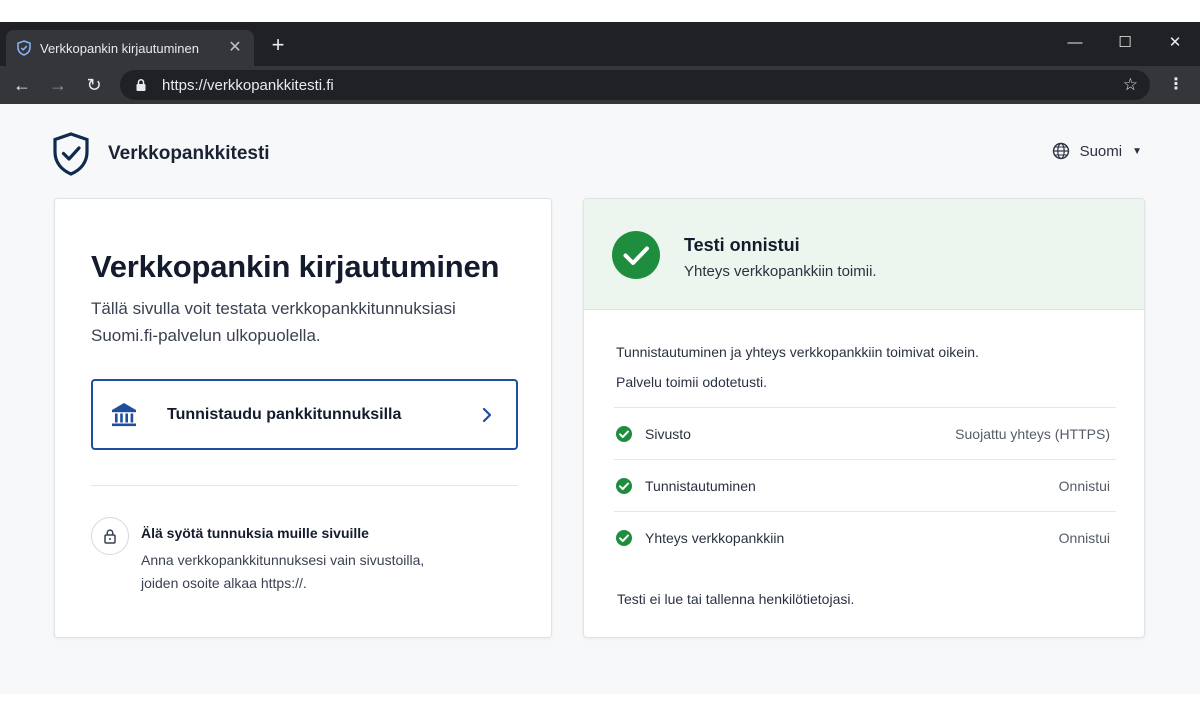  I want to click on bank-login-button: Tunnistaudu pankkitunnuksilla, so click(304, 414).